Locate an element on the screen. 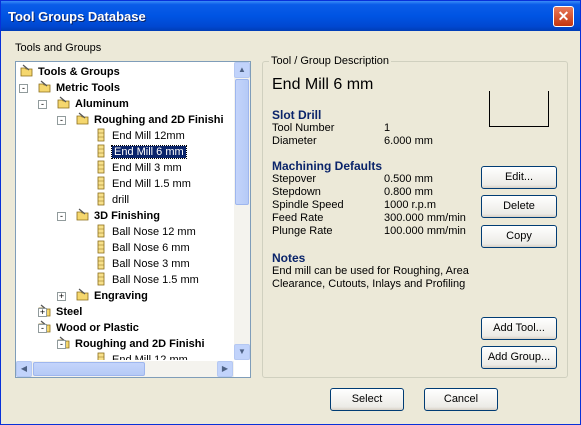 Image resolution: width=581 pixels, height=425 pixels. chevron-right-icon: ▶ is located at coordinates (225, 368).